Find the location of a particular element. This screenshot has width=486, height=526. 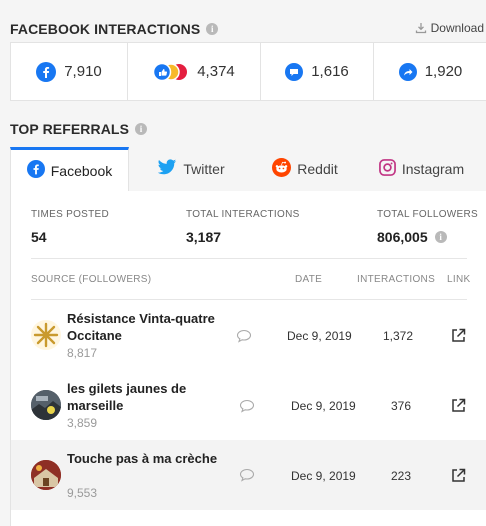

tab-label: Reddit is located at coordinates (317, 169).